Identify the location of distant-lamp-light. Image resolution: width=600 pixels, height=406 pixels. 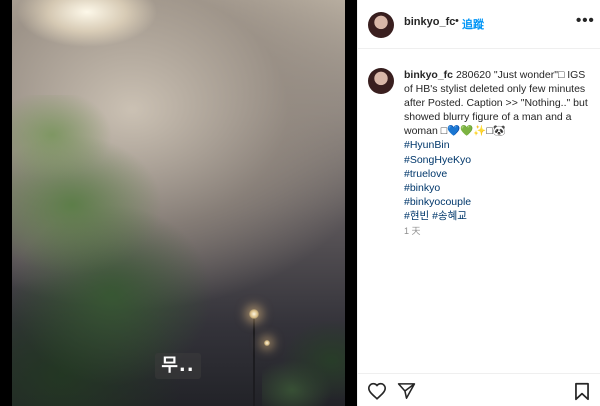
(267, 343).